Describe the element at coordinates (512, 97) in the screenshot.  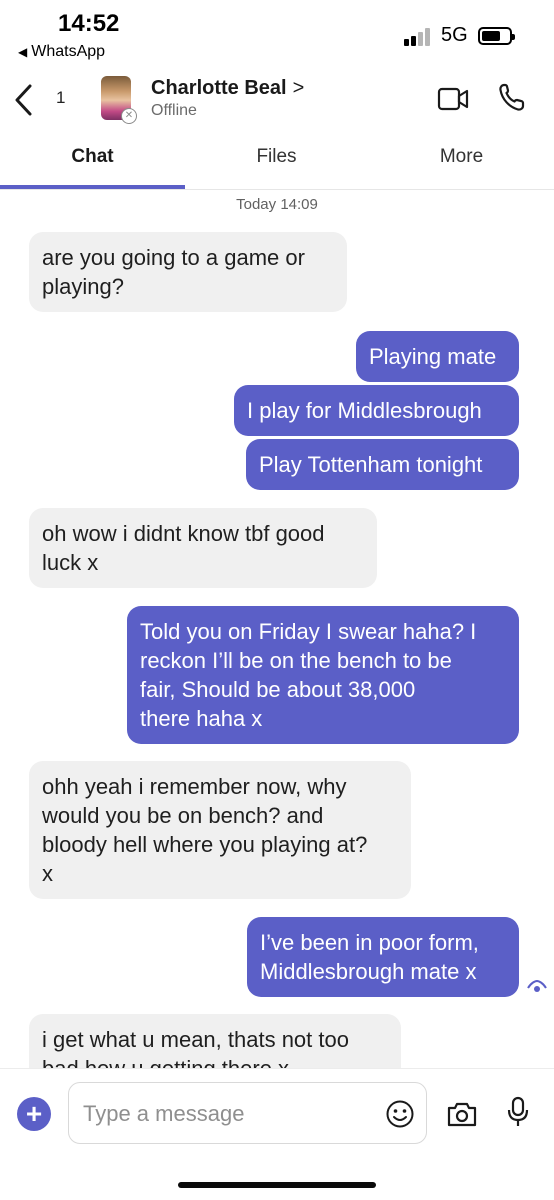
I see `phone-icon` at that location.